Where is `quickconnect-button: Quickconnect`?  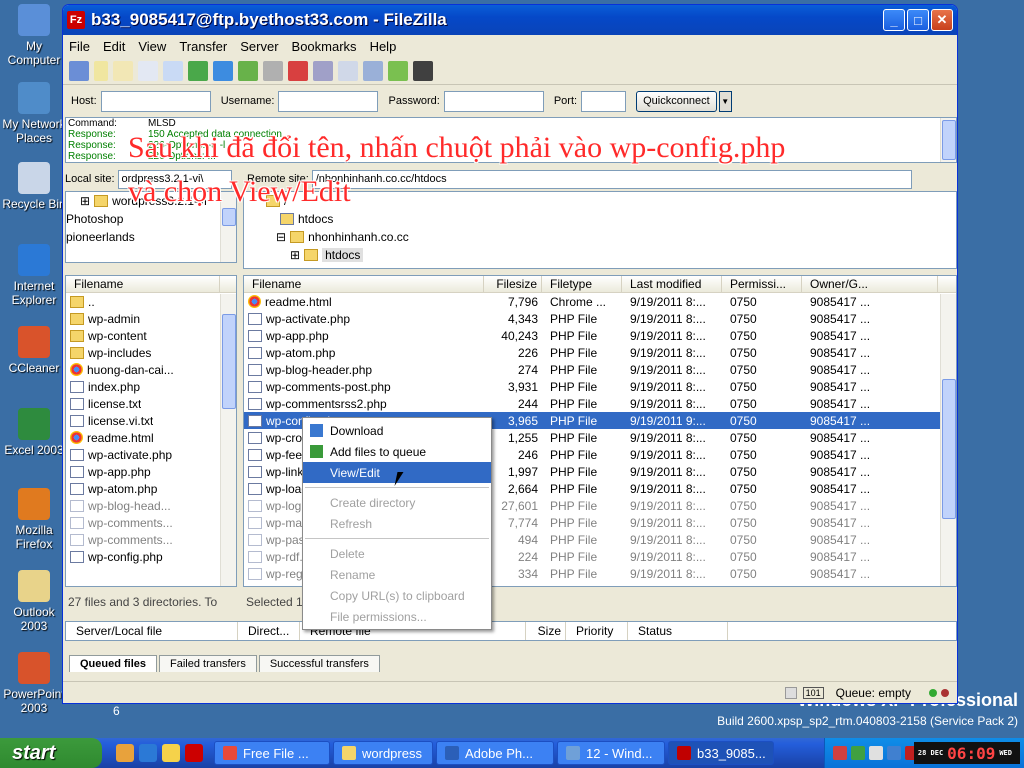 quickconnect-button: Quickconnect is located at coordinates (676, 101).